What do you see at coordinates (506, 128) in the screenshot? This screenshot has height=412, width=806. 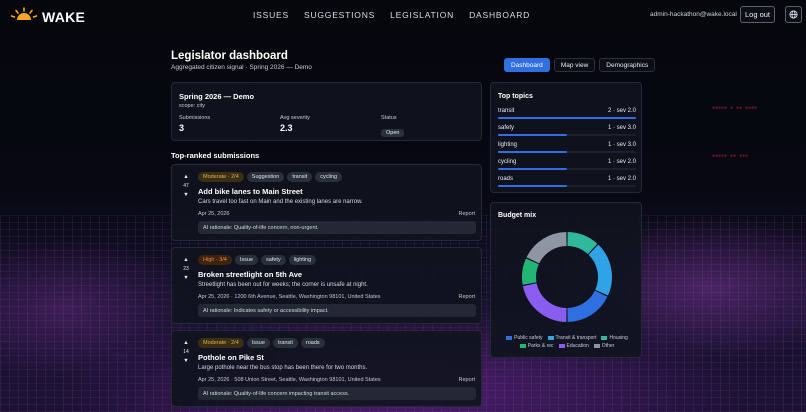 I see `topic-name: safety` at bounding box center [506, 128].